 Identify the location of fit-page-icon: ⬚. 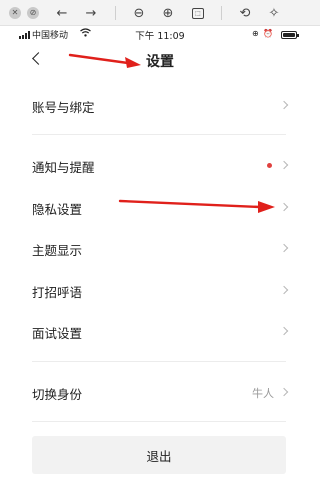
(198, 13).